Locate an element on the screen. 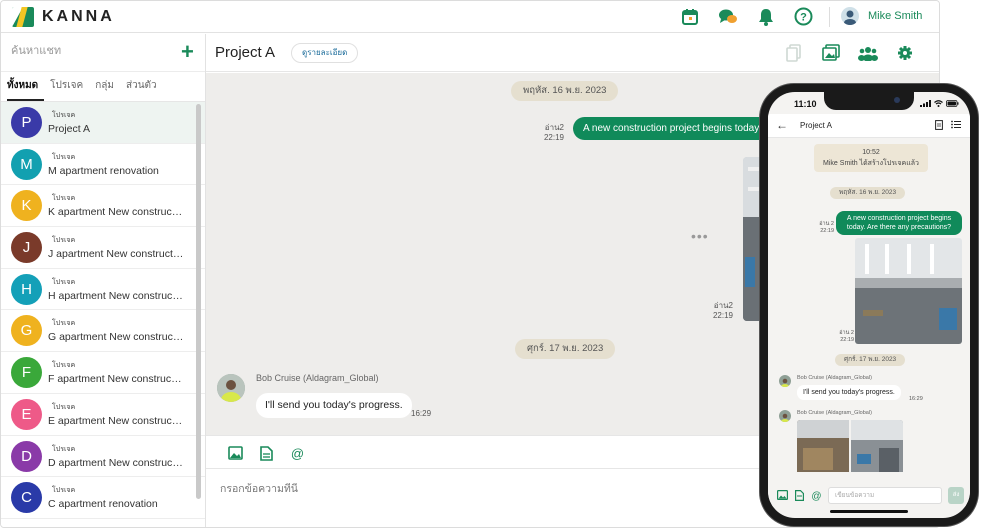 The width and height of the screenshot is (981, 528). mention-icon: @ is located at coordinates (297, 453).